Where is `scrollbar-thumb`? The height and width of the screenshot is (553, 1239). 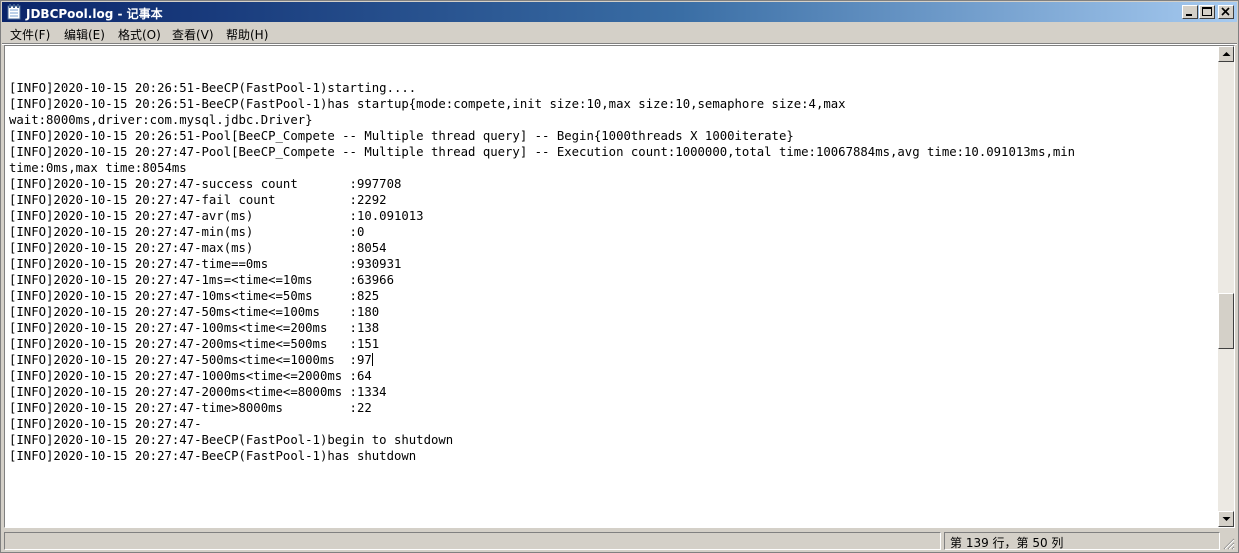
scrollbar-thumb is located at coordinates (1226, 321).